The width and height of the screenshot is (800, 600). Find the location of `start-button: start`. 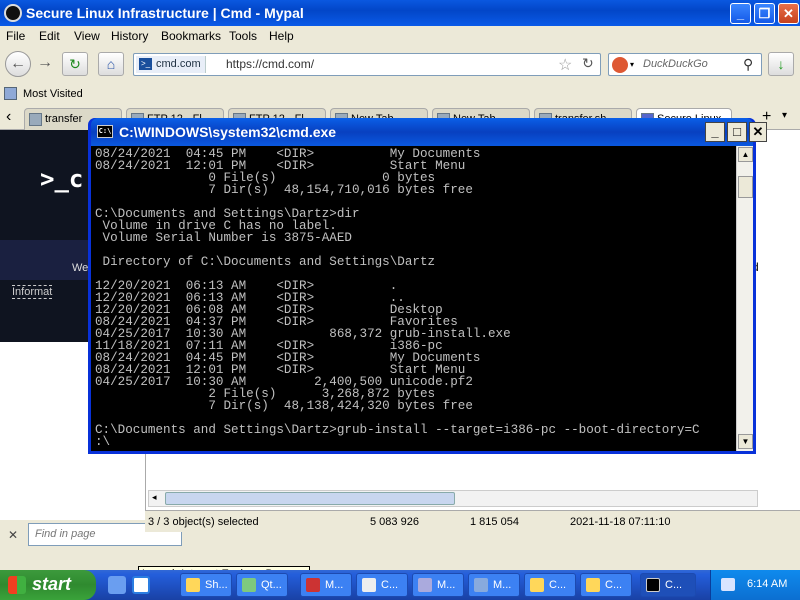

start-button: start is located at coordinates (48, 585).